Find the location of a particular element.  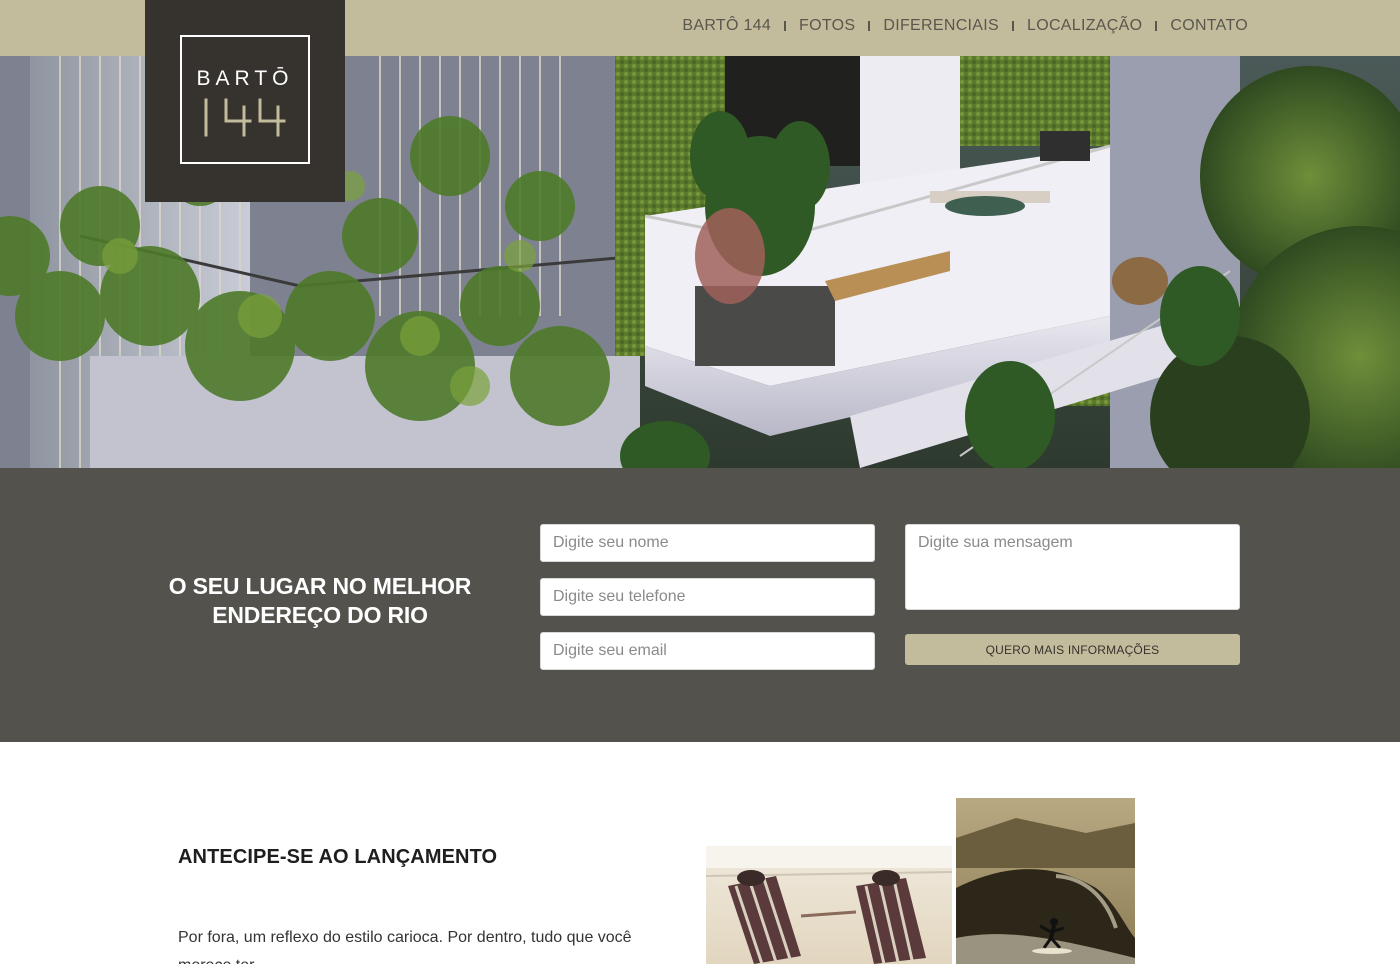

logo-frame: BARTŌ is located at coordinates (245, 99).